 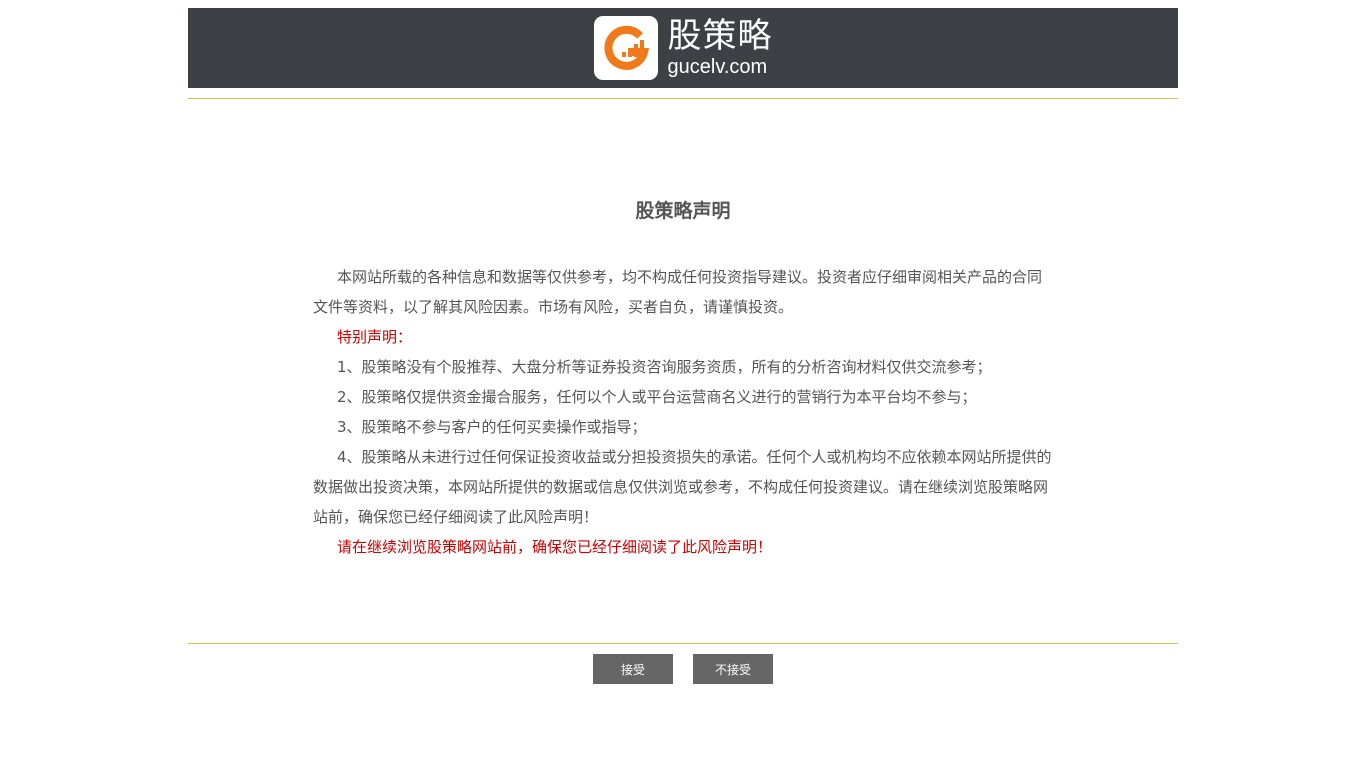 I want to click on site-header: 股策略 gucelv.com, so click(x=683, y=48).